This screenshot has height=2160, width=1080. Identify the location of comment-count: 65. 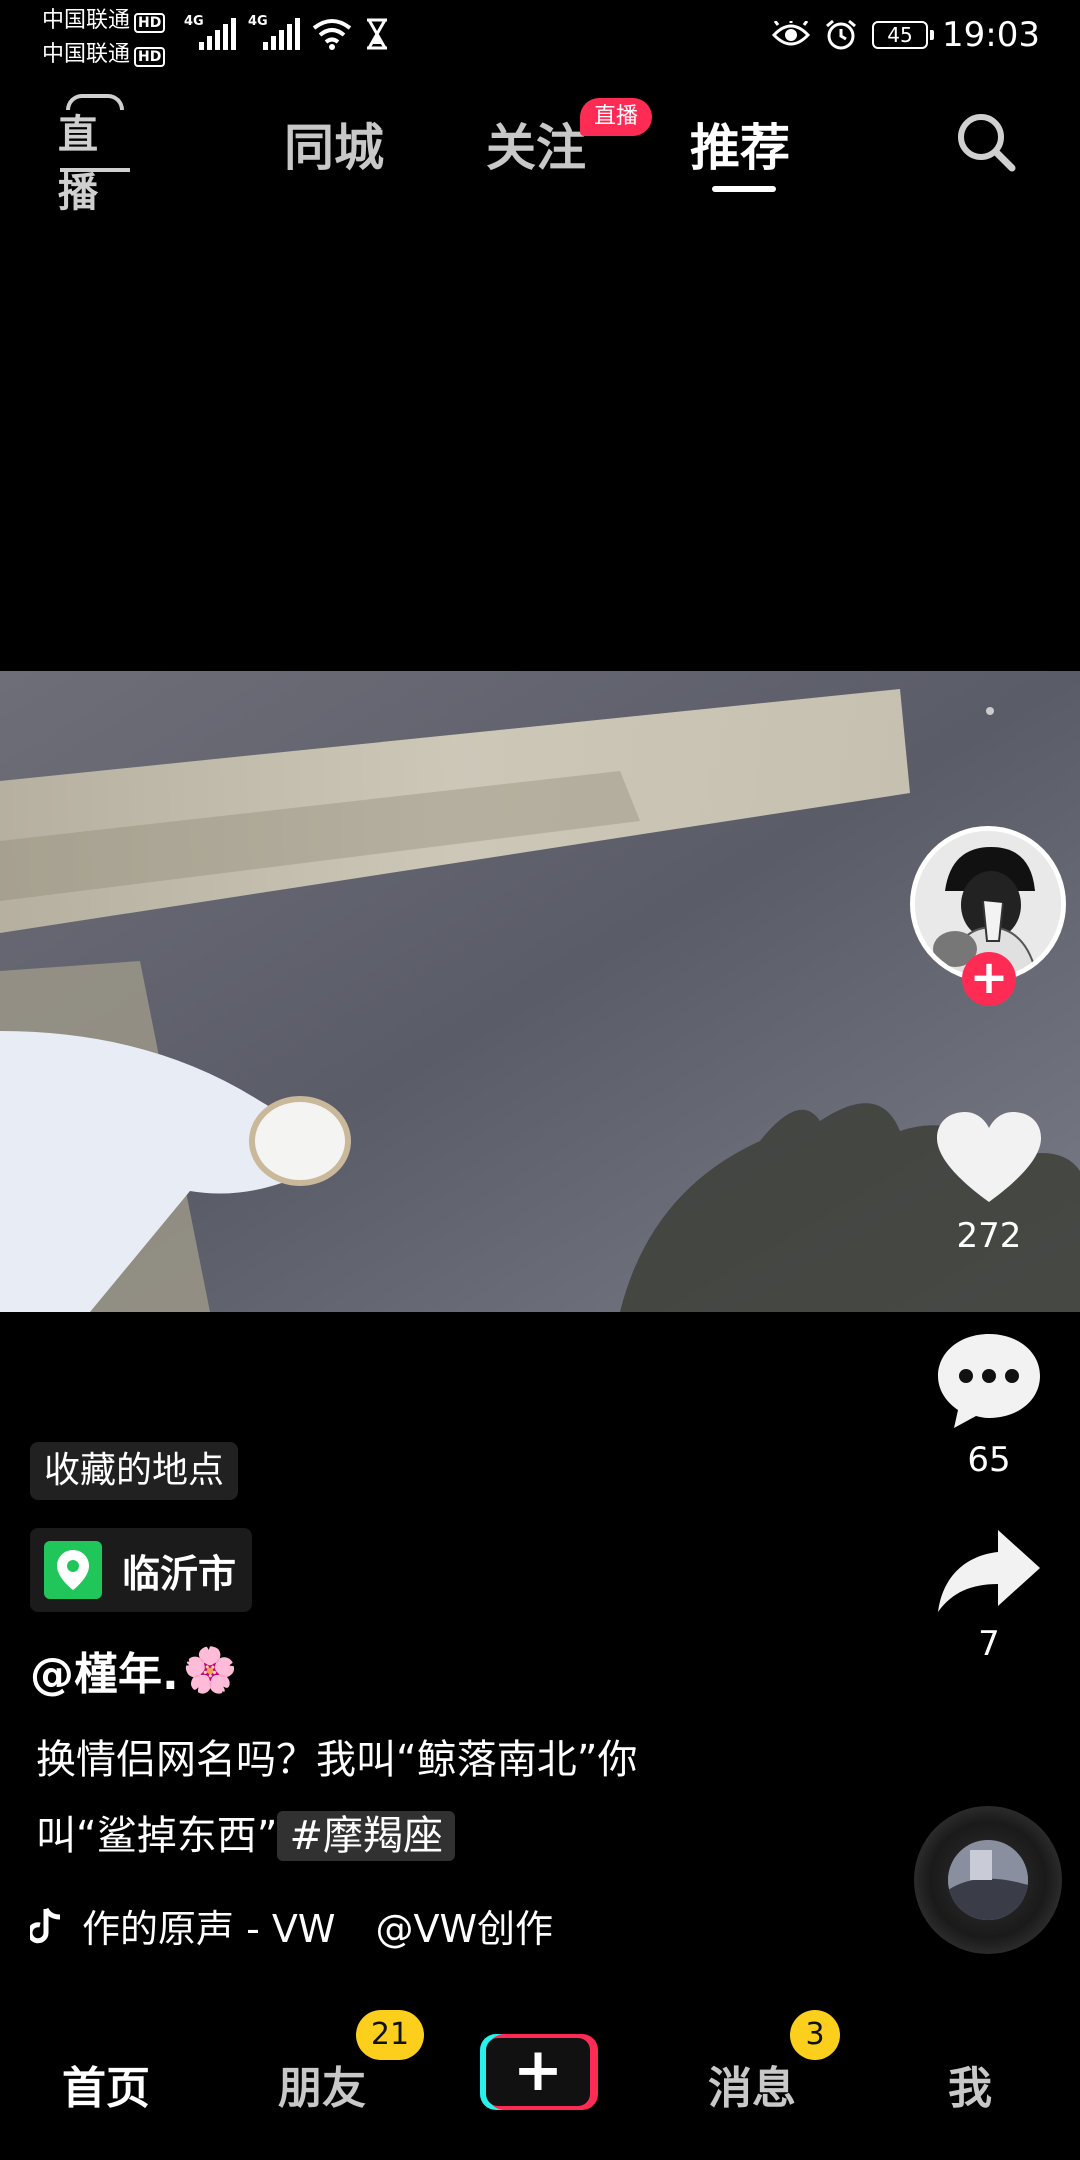
(989, 1460).